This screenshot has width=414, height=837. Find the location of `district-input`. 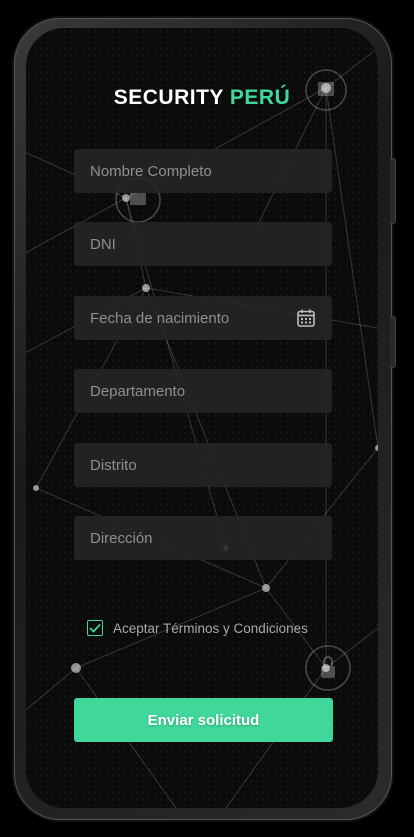

district-input is located at coordinates (203, 465).